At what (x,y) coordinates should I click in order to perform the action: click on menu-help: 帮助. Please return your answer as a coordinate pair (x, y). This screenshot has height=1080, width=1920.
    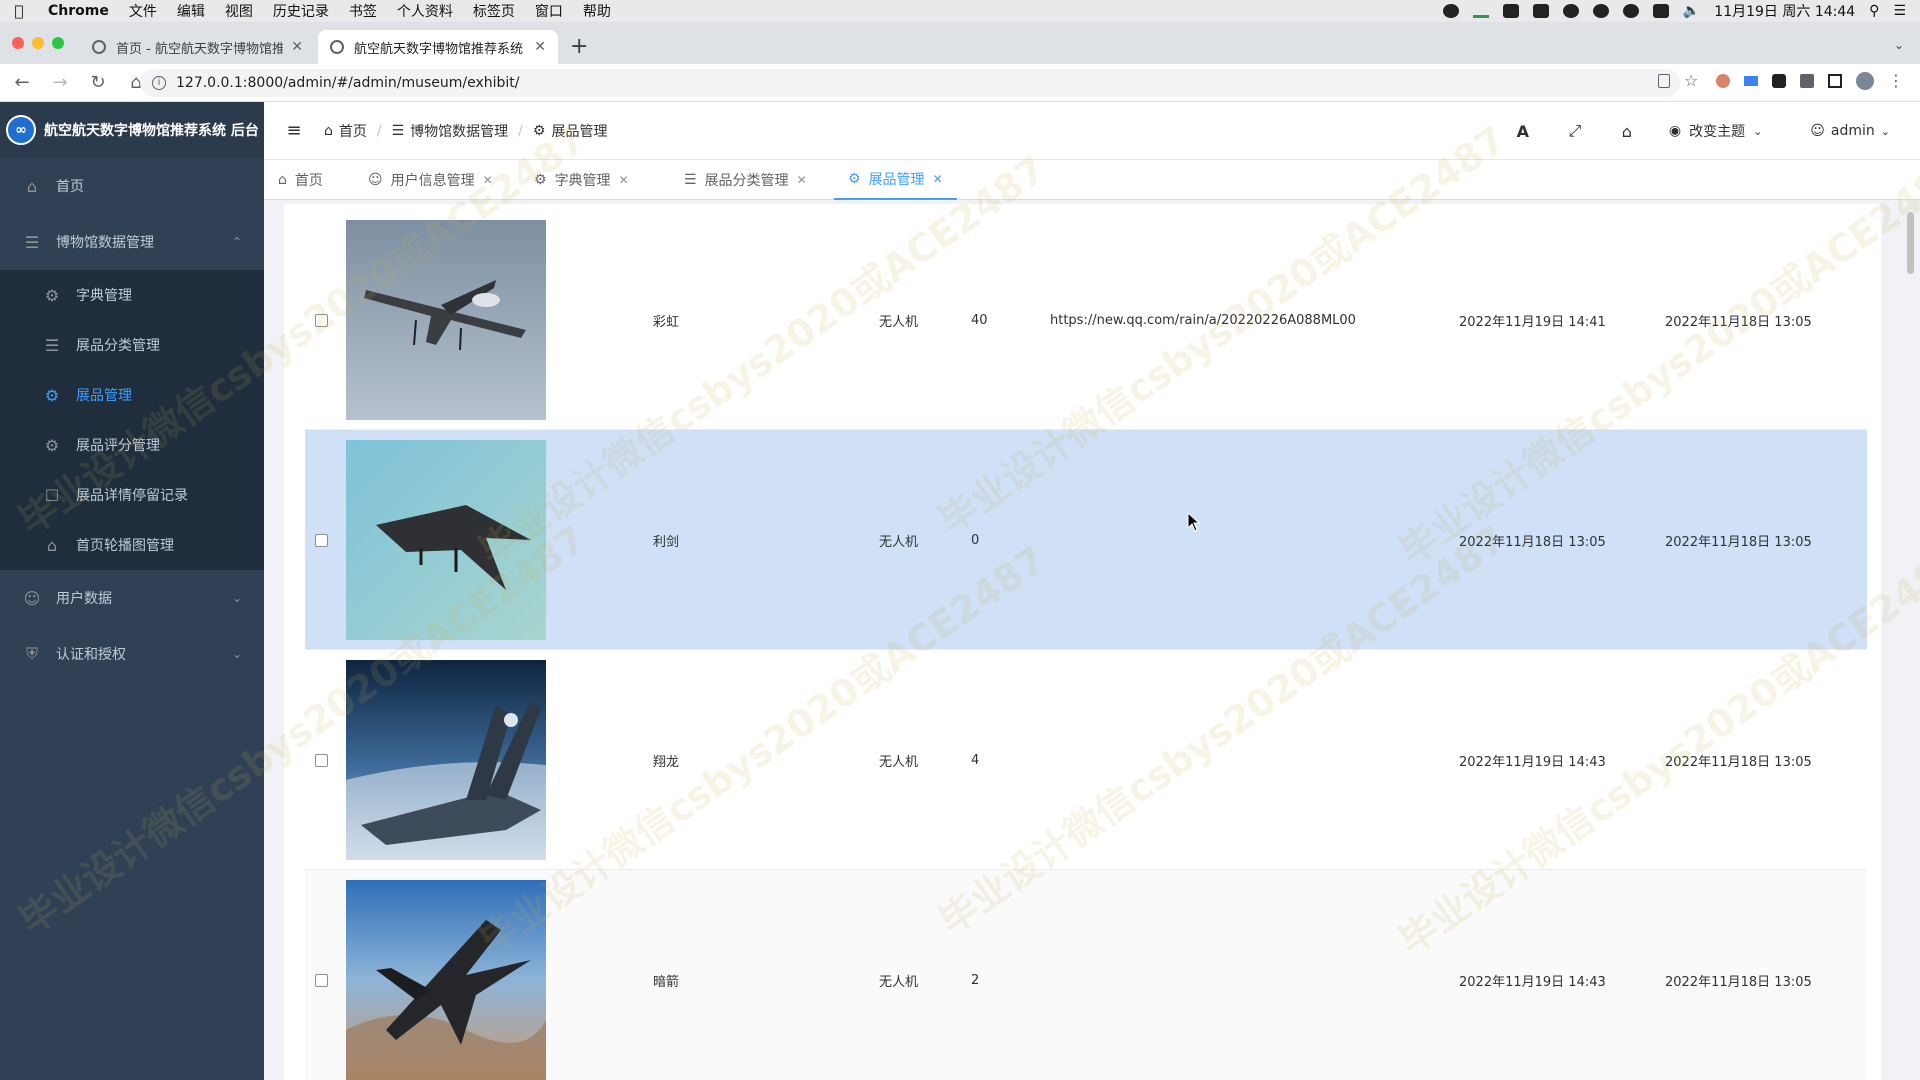
    Looking at the image, I should click on (597, 11).